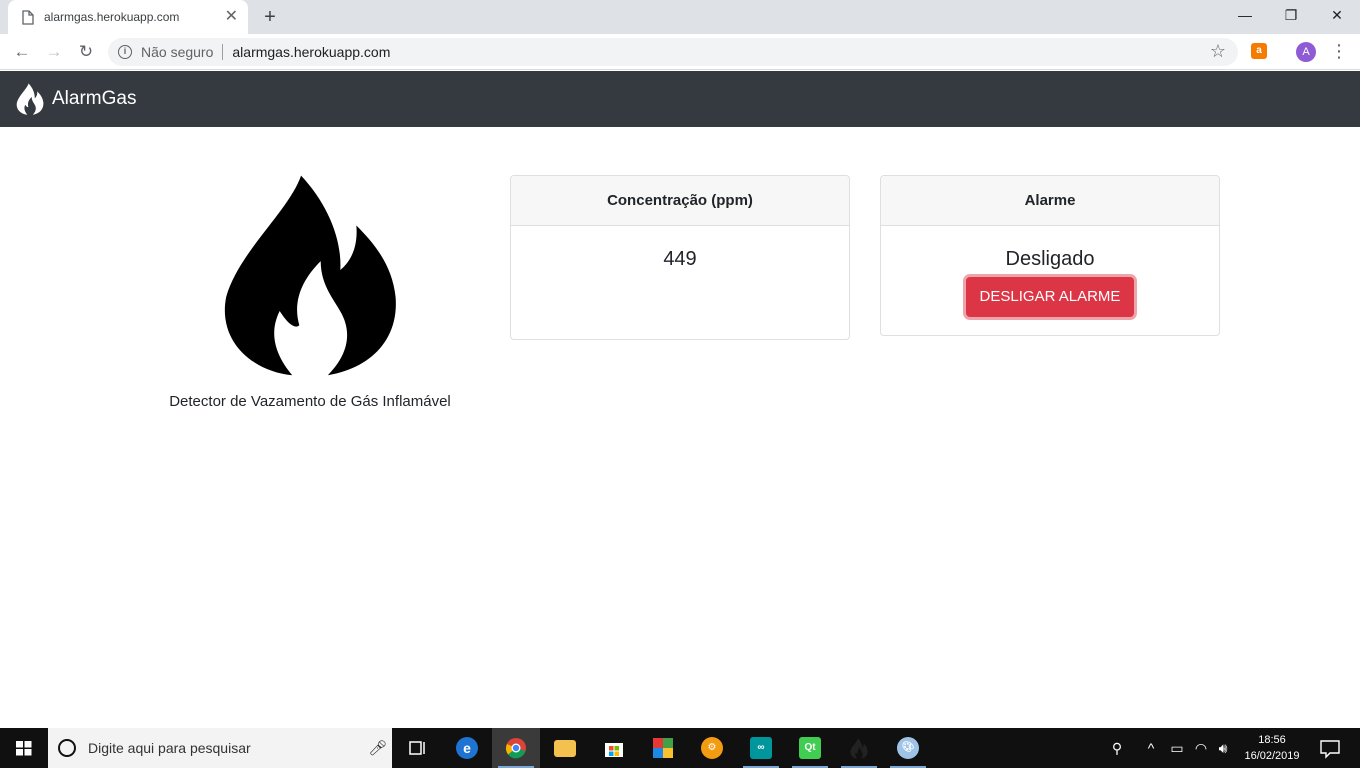 The image size is (1360, 768). What do you see at coordinates (1259, 51) in the screenshot?
I see `extension-icon: a` at bounding box center [1259, 51].